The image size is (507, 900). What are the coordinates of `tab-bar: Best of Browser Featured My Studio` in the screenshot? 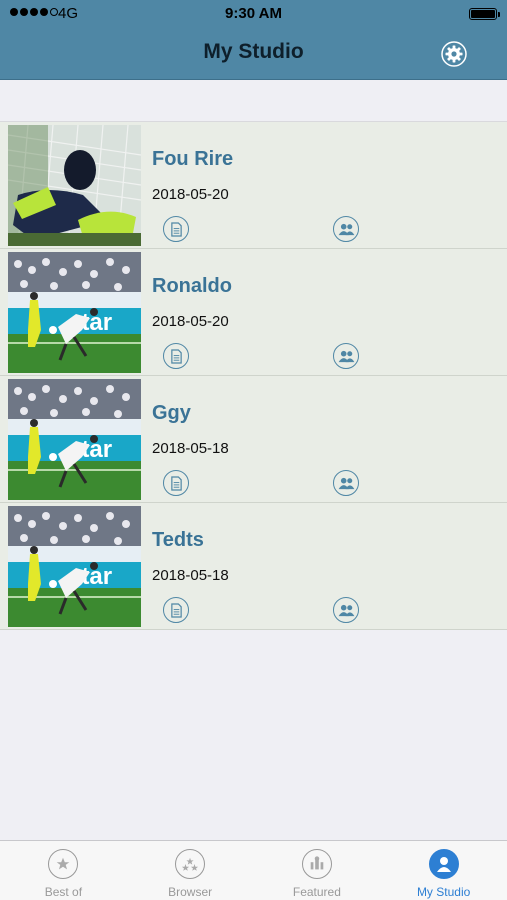 It's located at (253, 870).